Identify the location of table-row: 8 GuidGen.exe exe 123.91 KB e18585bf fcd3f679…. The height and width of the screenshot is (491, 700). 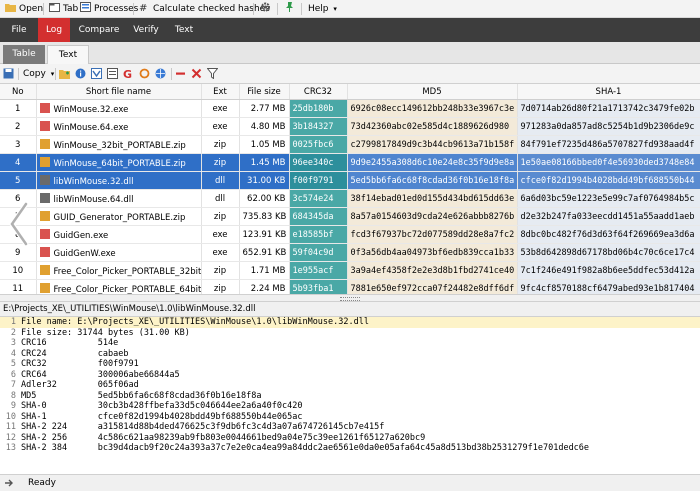
(350, 234).